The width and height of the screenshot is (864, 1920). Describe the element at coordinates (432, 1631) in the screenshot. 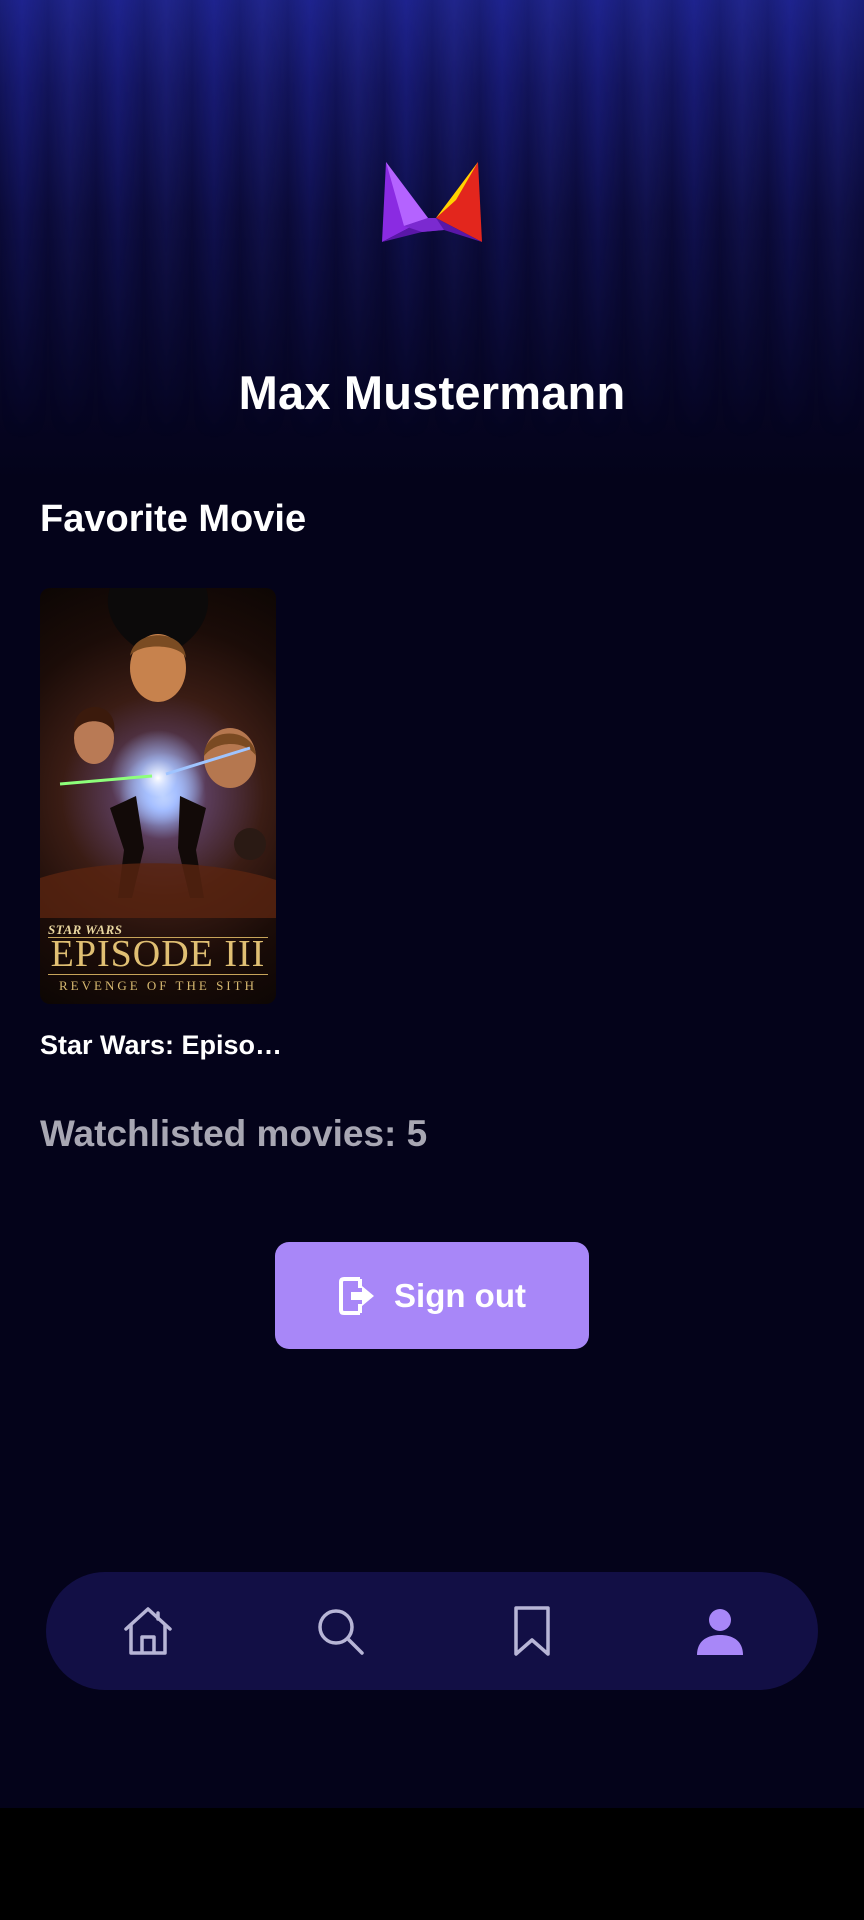

I see `bottom-navigation` at that location.